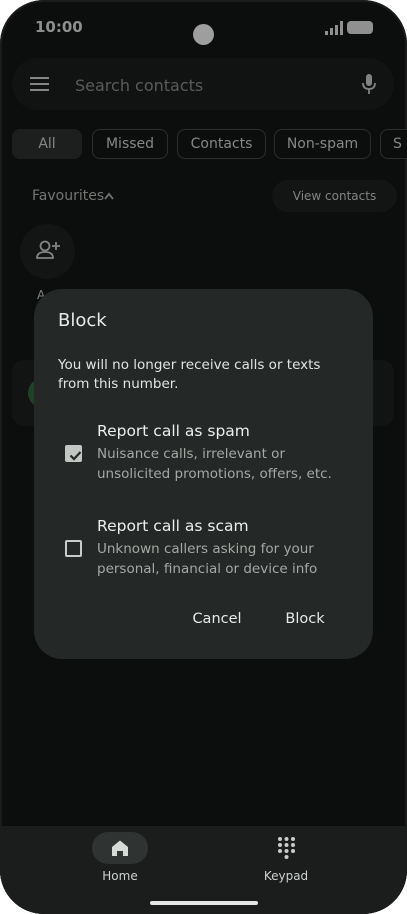 Image resolution: width=407 pixels, height=914 pixels. What do you see at coordinates (82, 320) in the screenshot?
I see `dialog-title: Block` at bounding box center [82, 320].